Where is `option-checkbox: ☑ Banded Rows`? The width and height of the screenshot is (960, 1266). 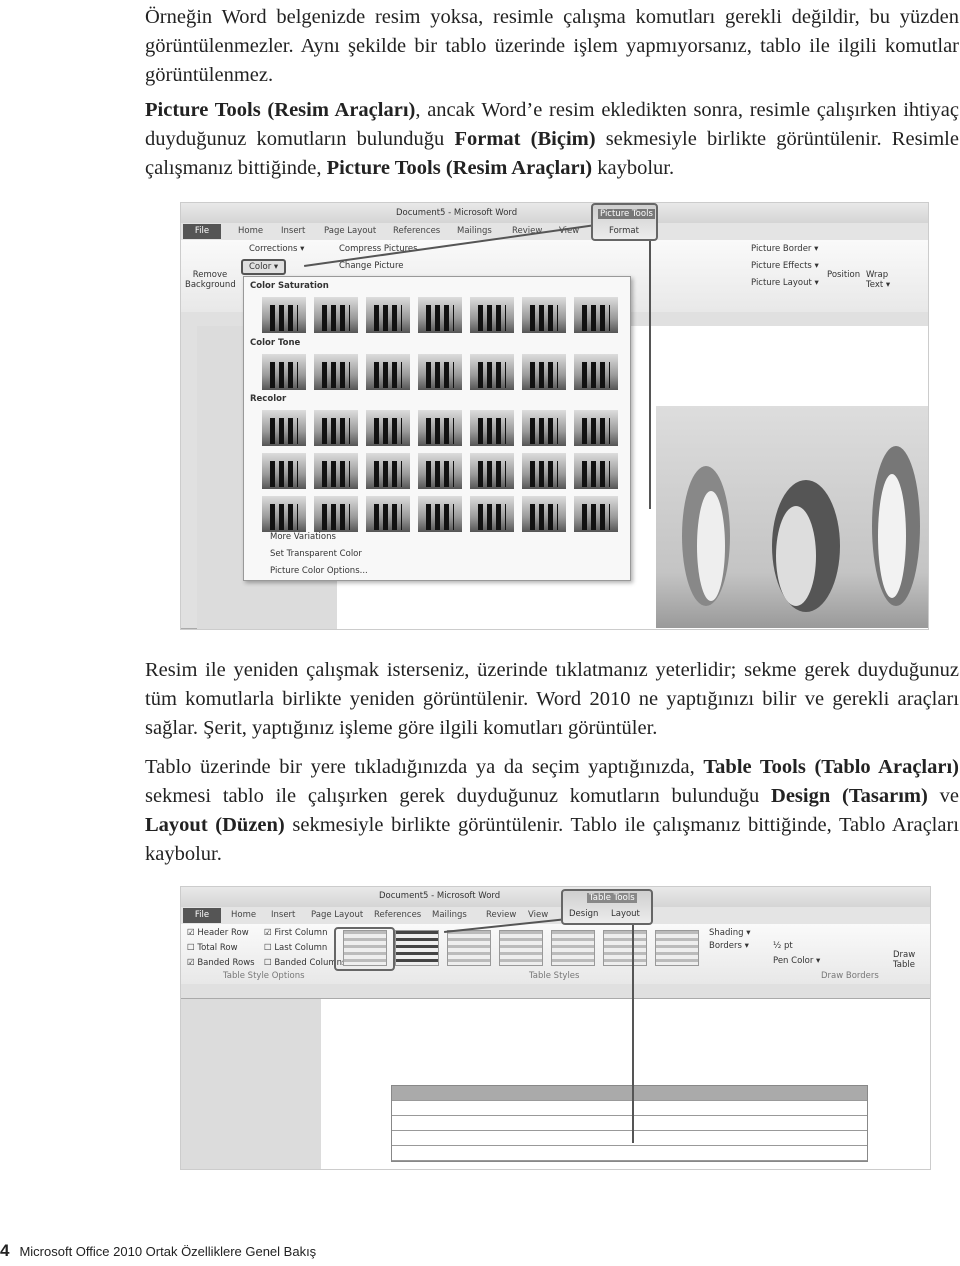 option-checkbox: ☑ Banded Rows is located at coordinates (221, 963).